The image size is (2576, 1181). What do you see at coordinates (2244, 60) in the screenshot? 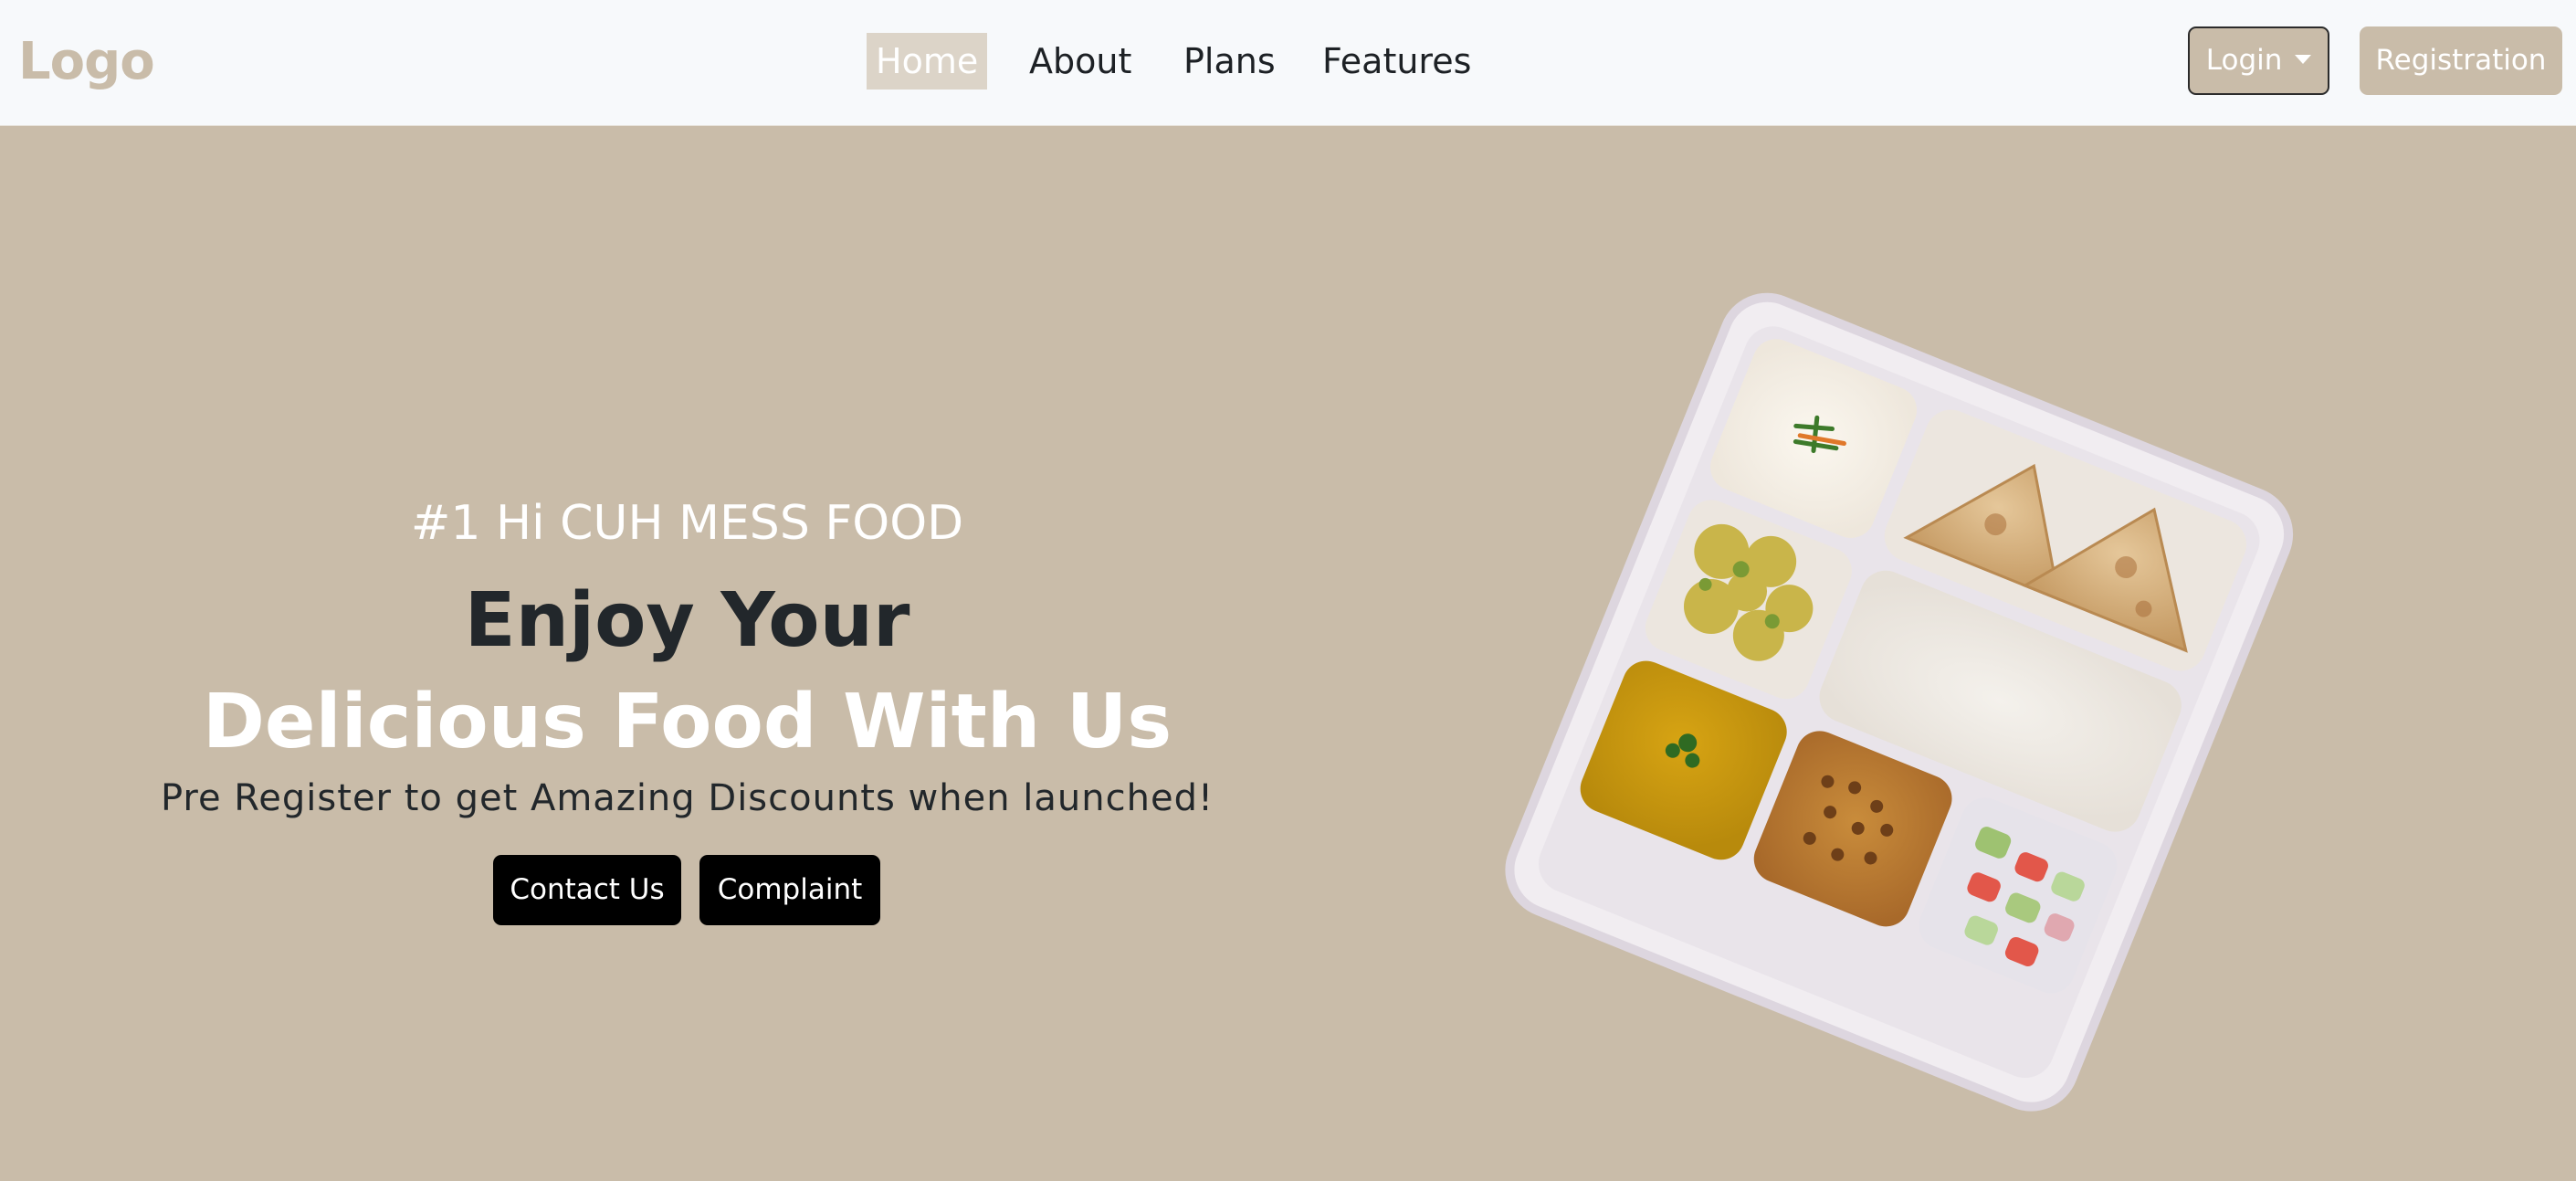
I see `login-label: Login` at bounding box center [2244, 60].